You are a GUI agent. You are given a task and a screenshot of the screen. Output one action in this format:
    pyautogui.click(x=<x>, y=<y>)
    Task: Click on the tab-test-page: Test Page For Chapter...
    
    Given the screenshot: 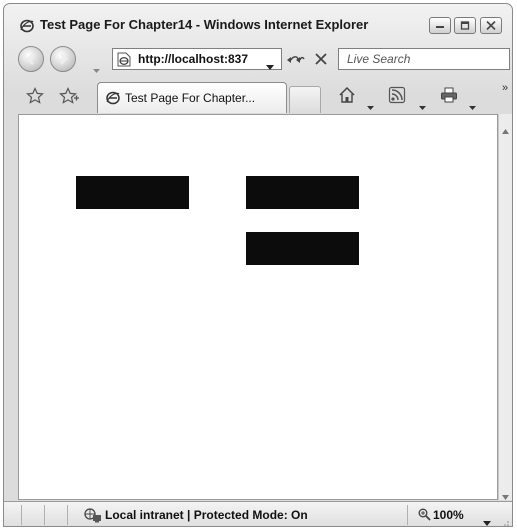 What is the action you would take?
    pyautogui.click(x=192, y=97)
    